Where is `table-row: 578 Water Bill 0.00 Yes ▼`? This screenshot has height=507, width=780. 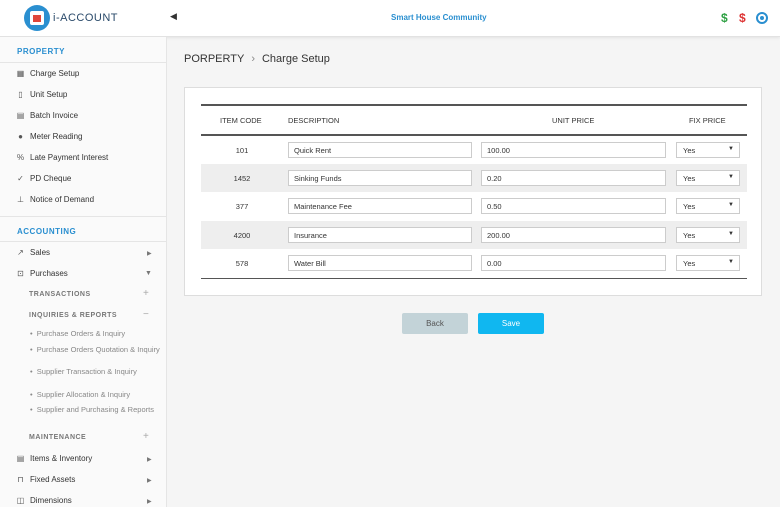
table-row: 578 Water Bill 0.00 Yes ▼ is located at coordinates (474, 263).